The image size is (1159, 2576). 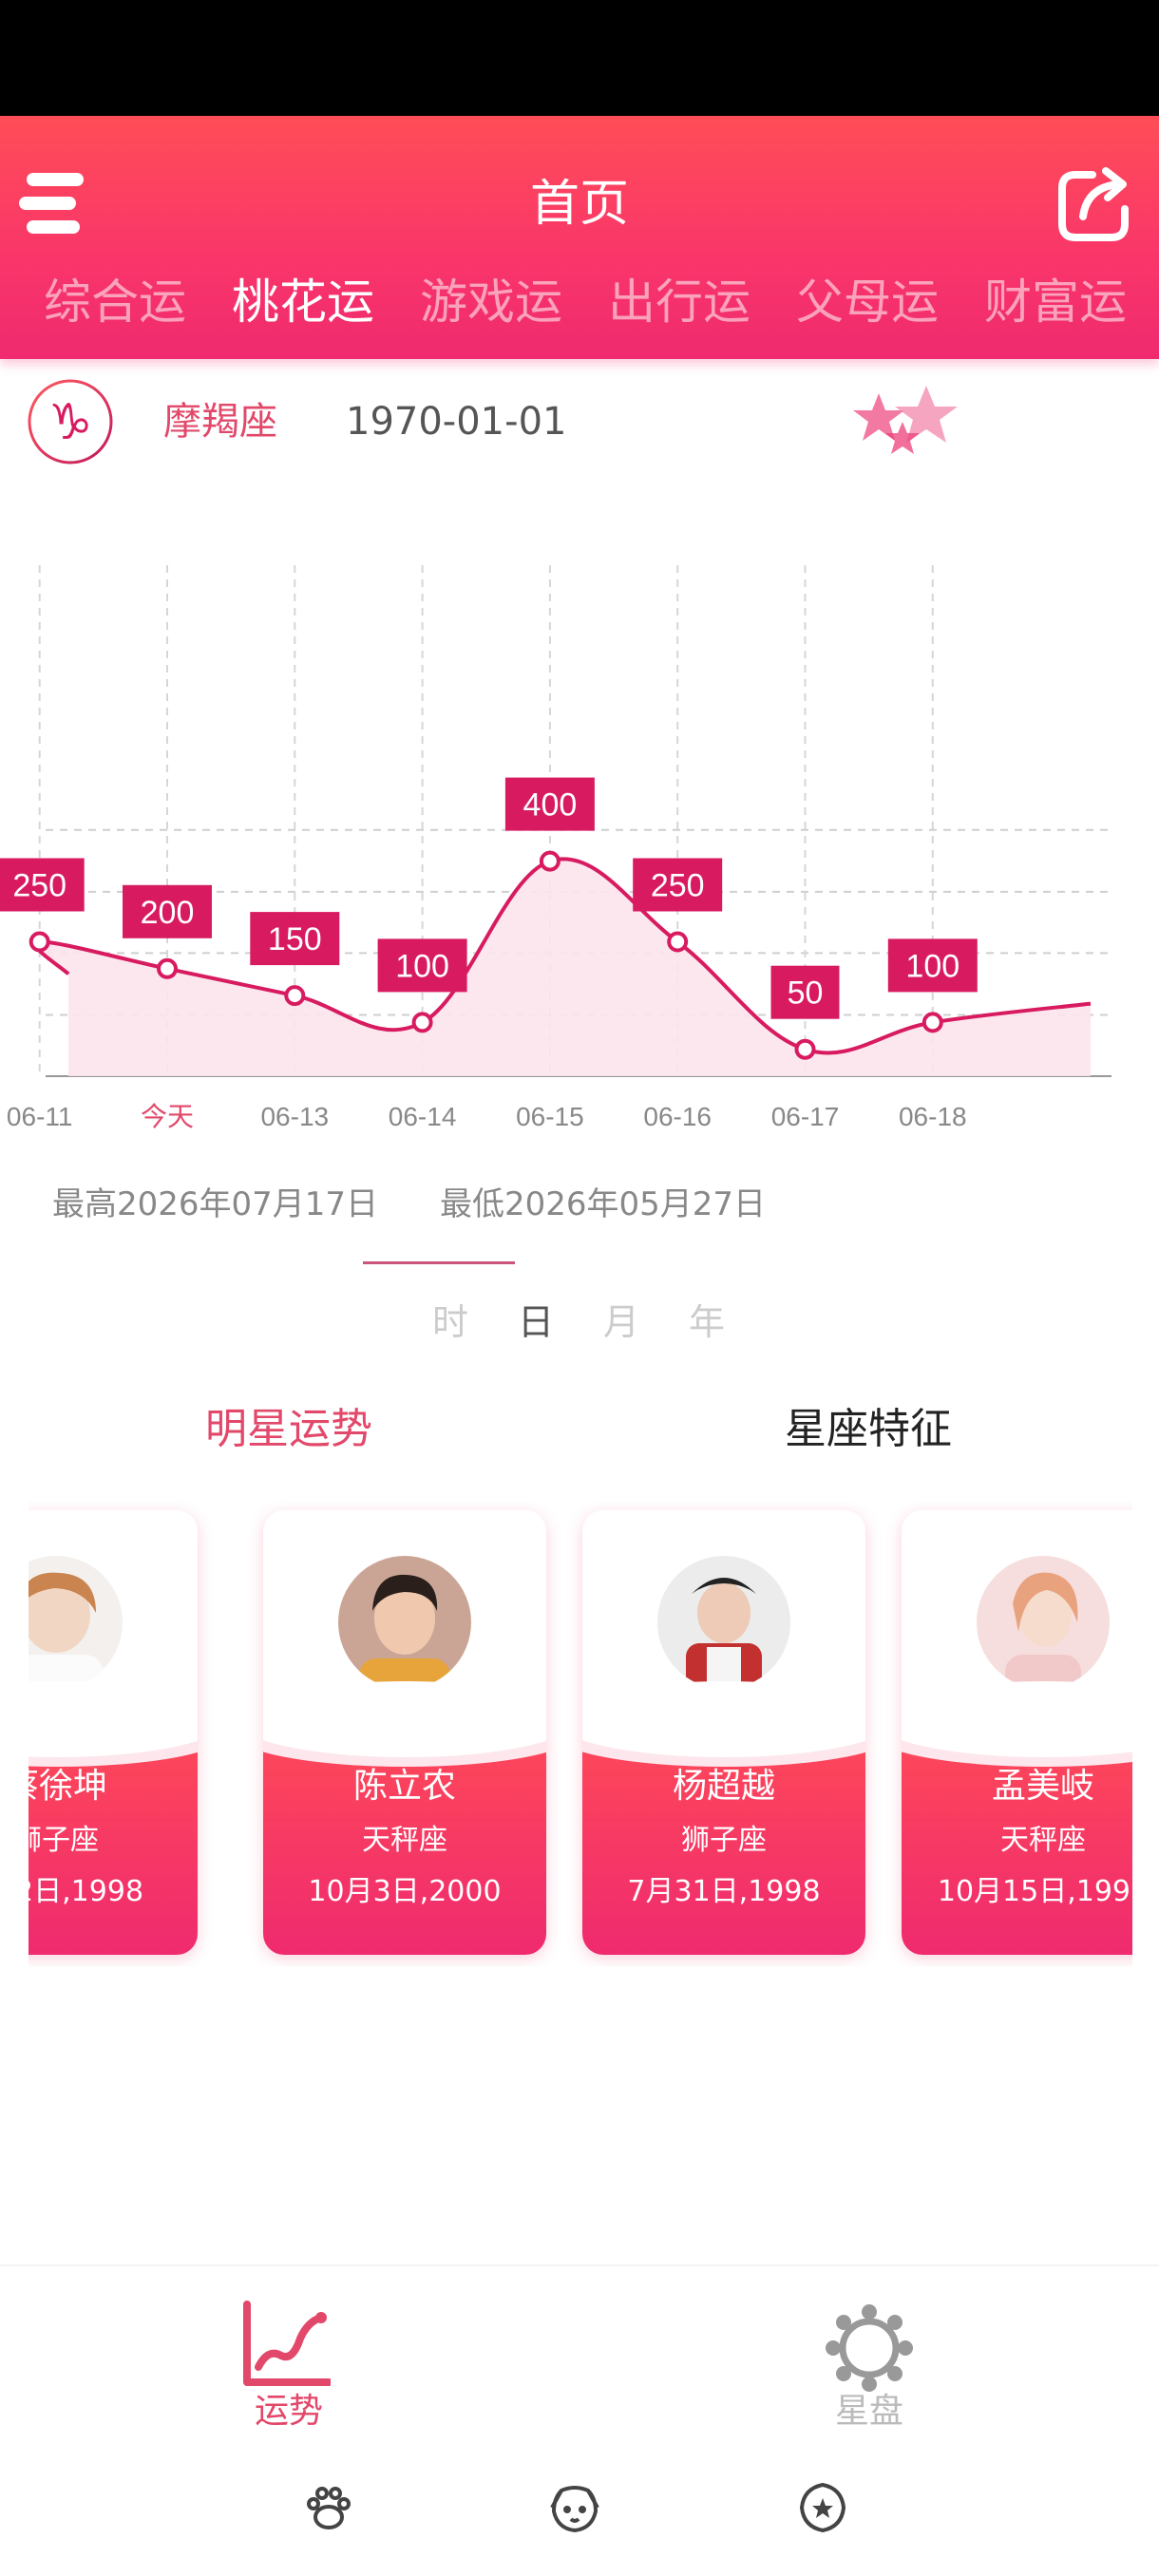 I want to click on data-label: 400, so click(x=550, y=805).